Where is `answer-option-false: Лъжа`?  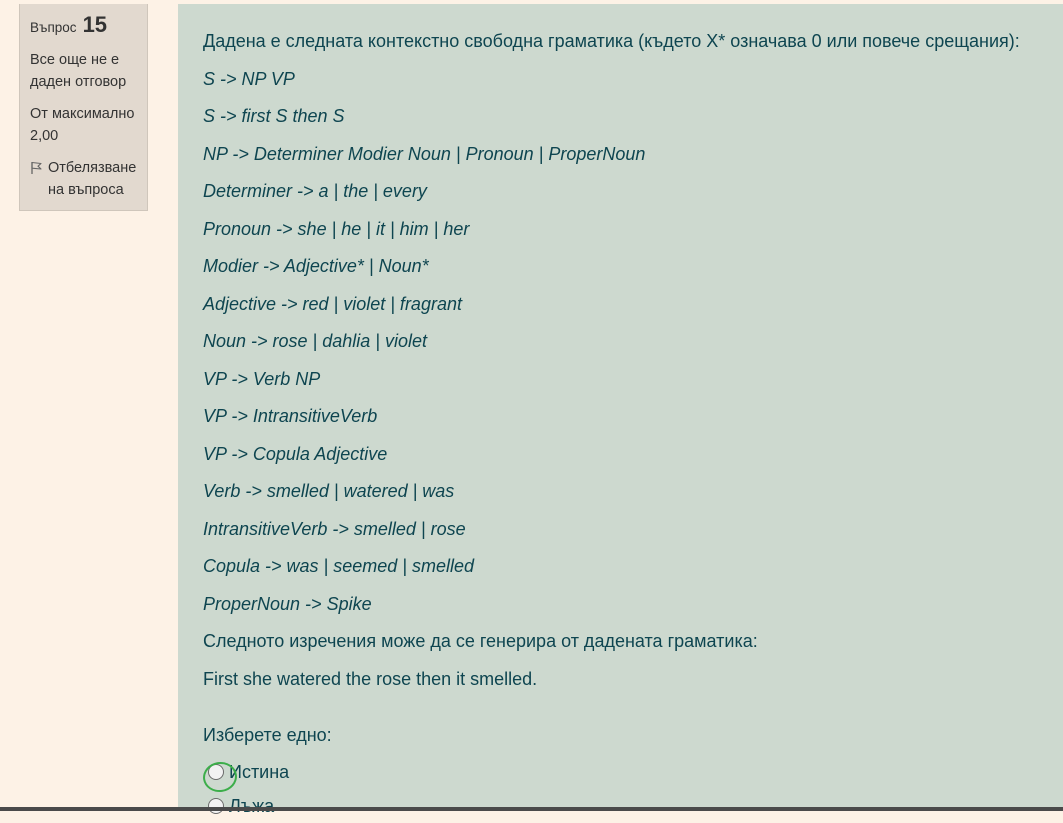 answer-option-false: Лъжа is located at coordinates (633, 806).